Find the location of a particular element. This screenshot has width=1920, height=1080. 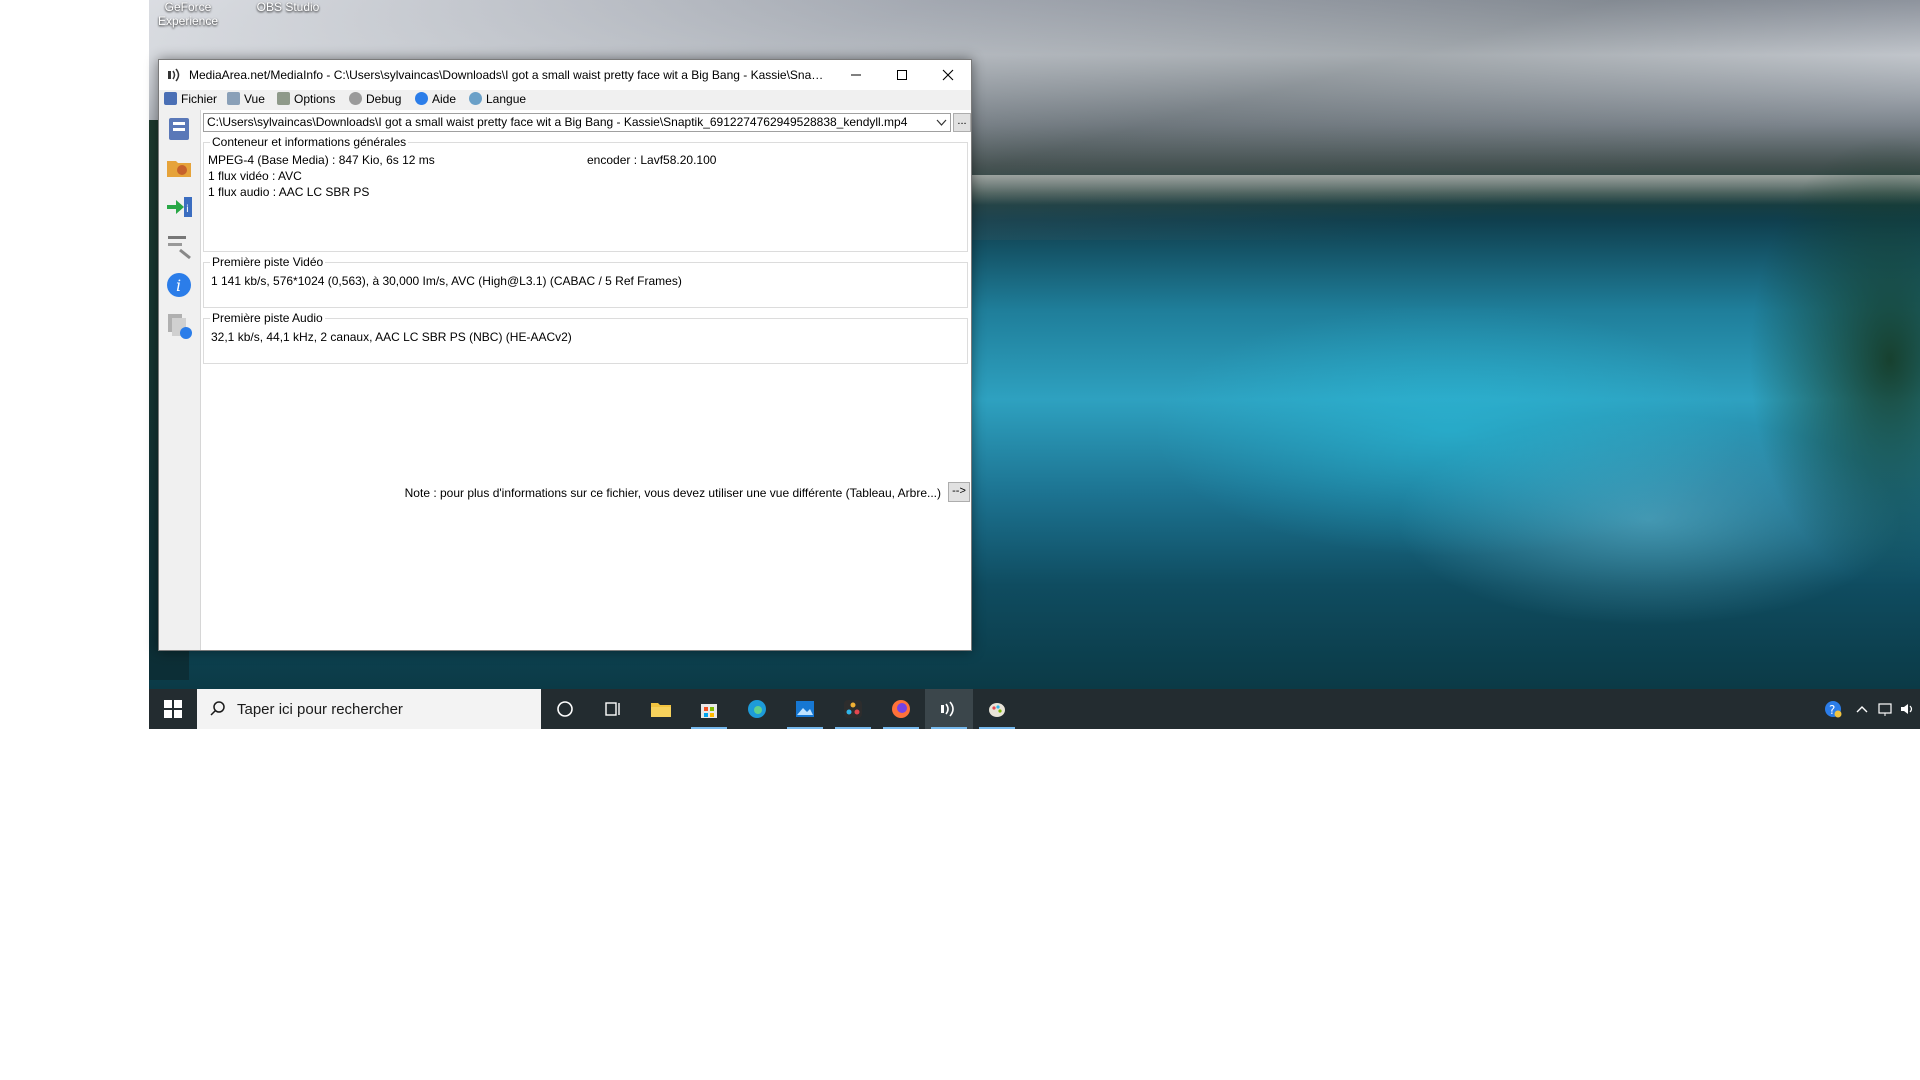

desktop-icon-label: OBS Studio is located at coordinates (288, 7).